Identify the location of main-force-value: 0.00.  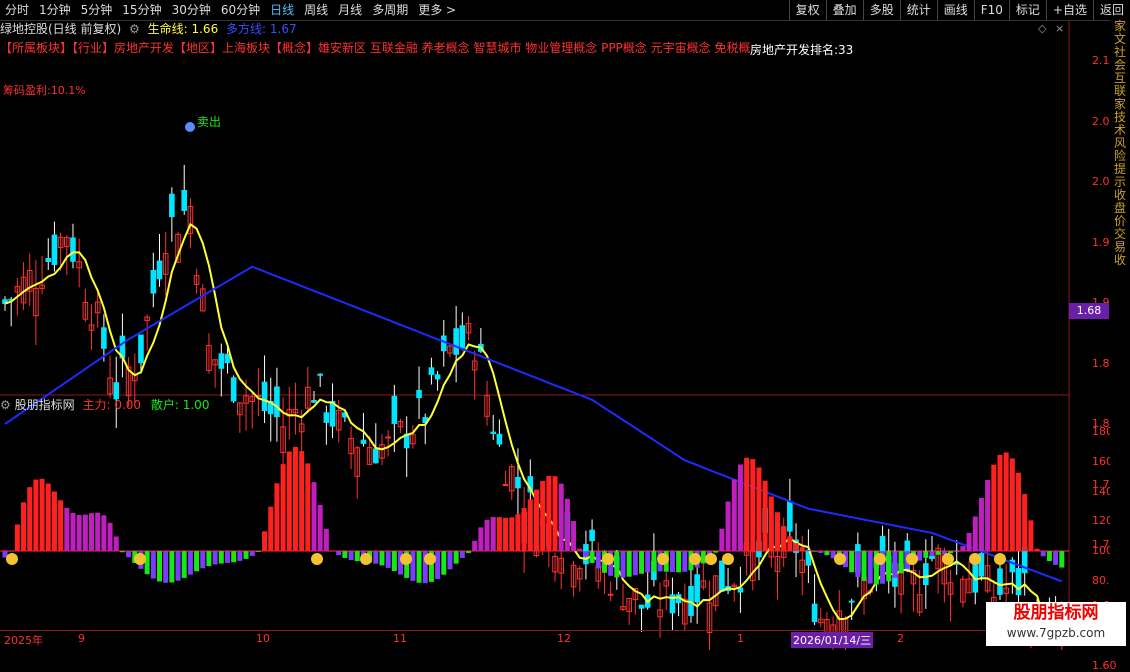
(127, 405).